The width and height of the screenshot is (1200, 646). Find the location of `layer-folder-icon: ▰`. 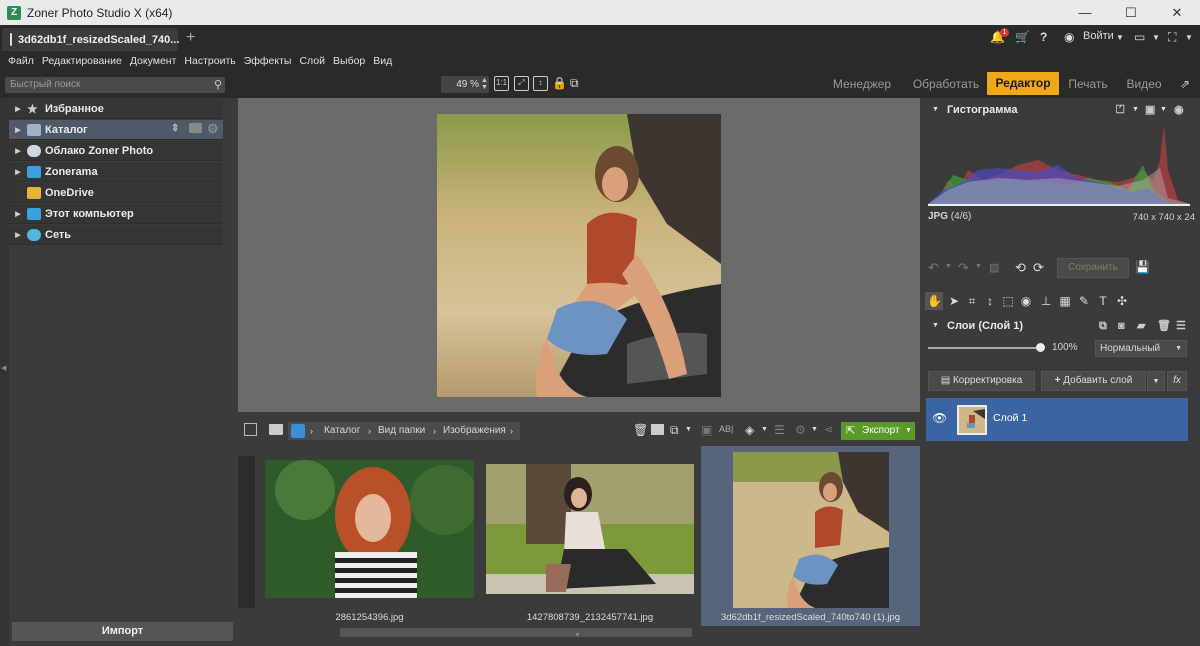

layer-folder-icon: ▰ is located at coordinates (1141, 326).